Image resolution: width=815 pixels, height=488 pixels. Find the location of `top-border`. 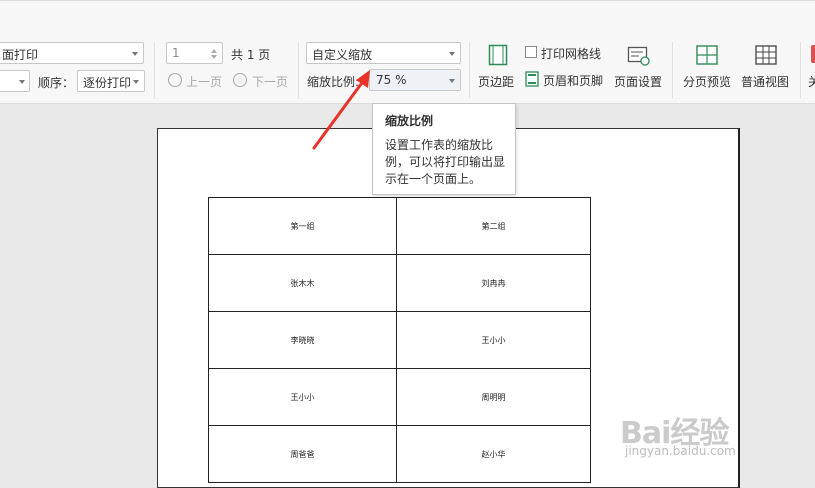

top-border is located at coordinates (407, 0).